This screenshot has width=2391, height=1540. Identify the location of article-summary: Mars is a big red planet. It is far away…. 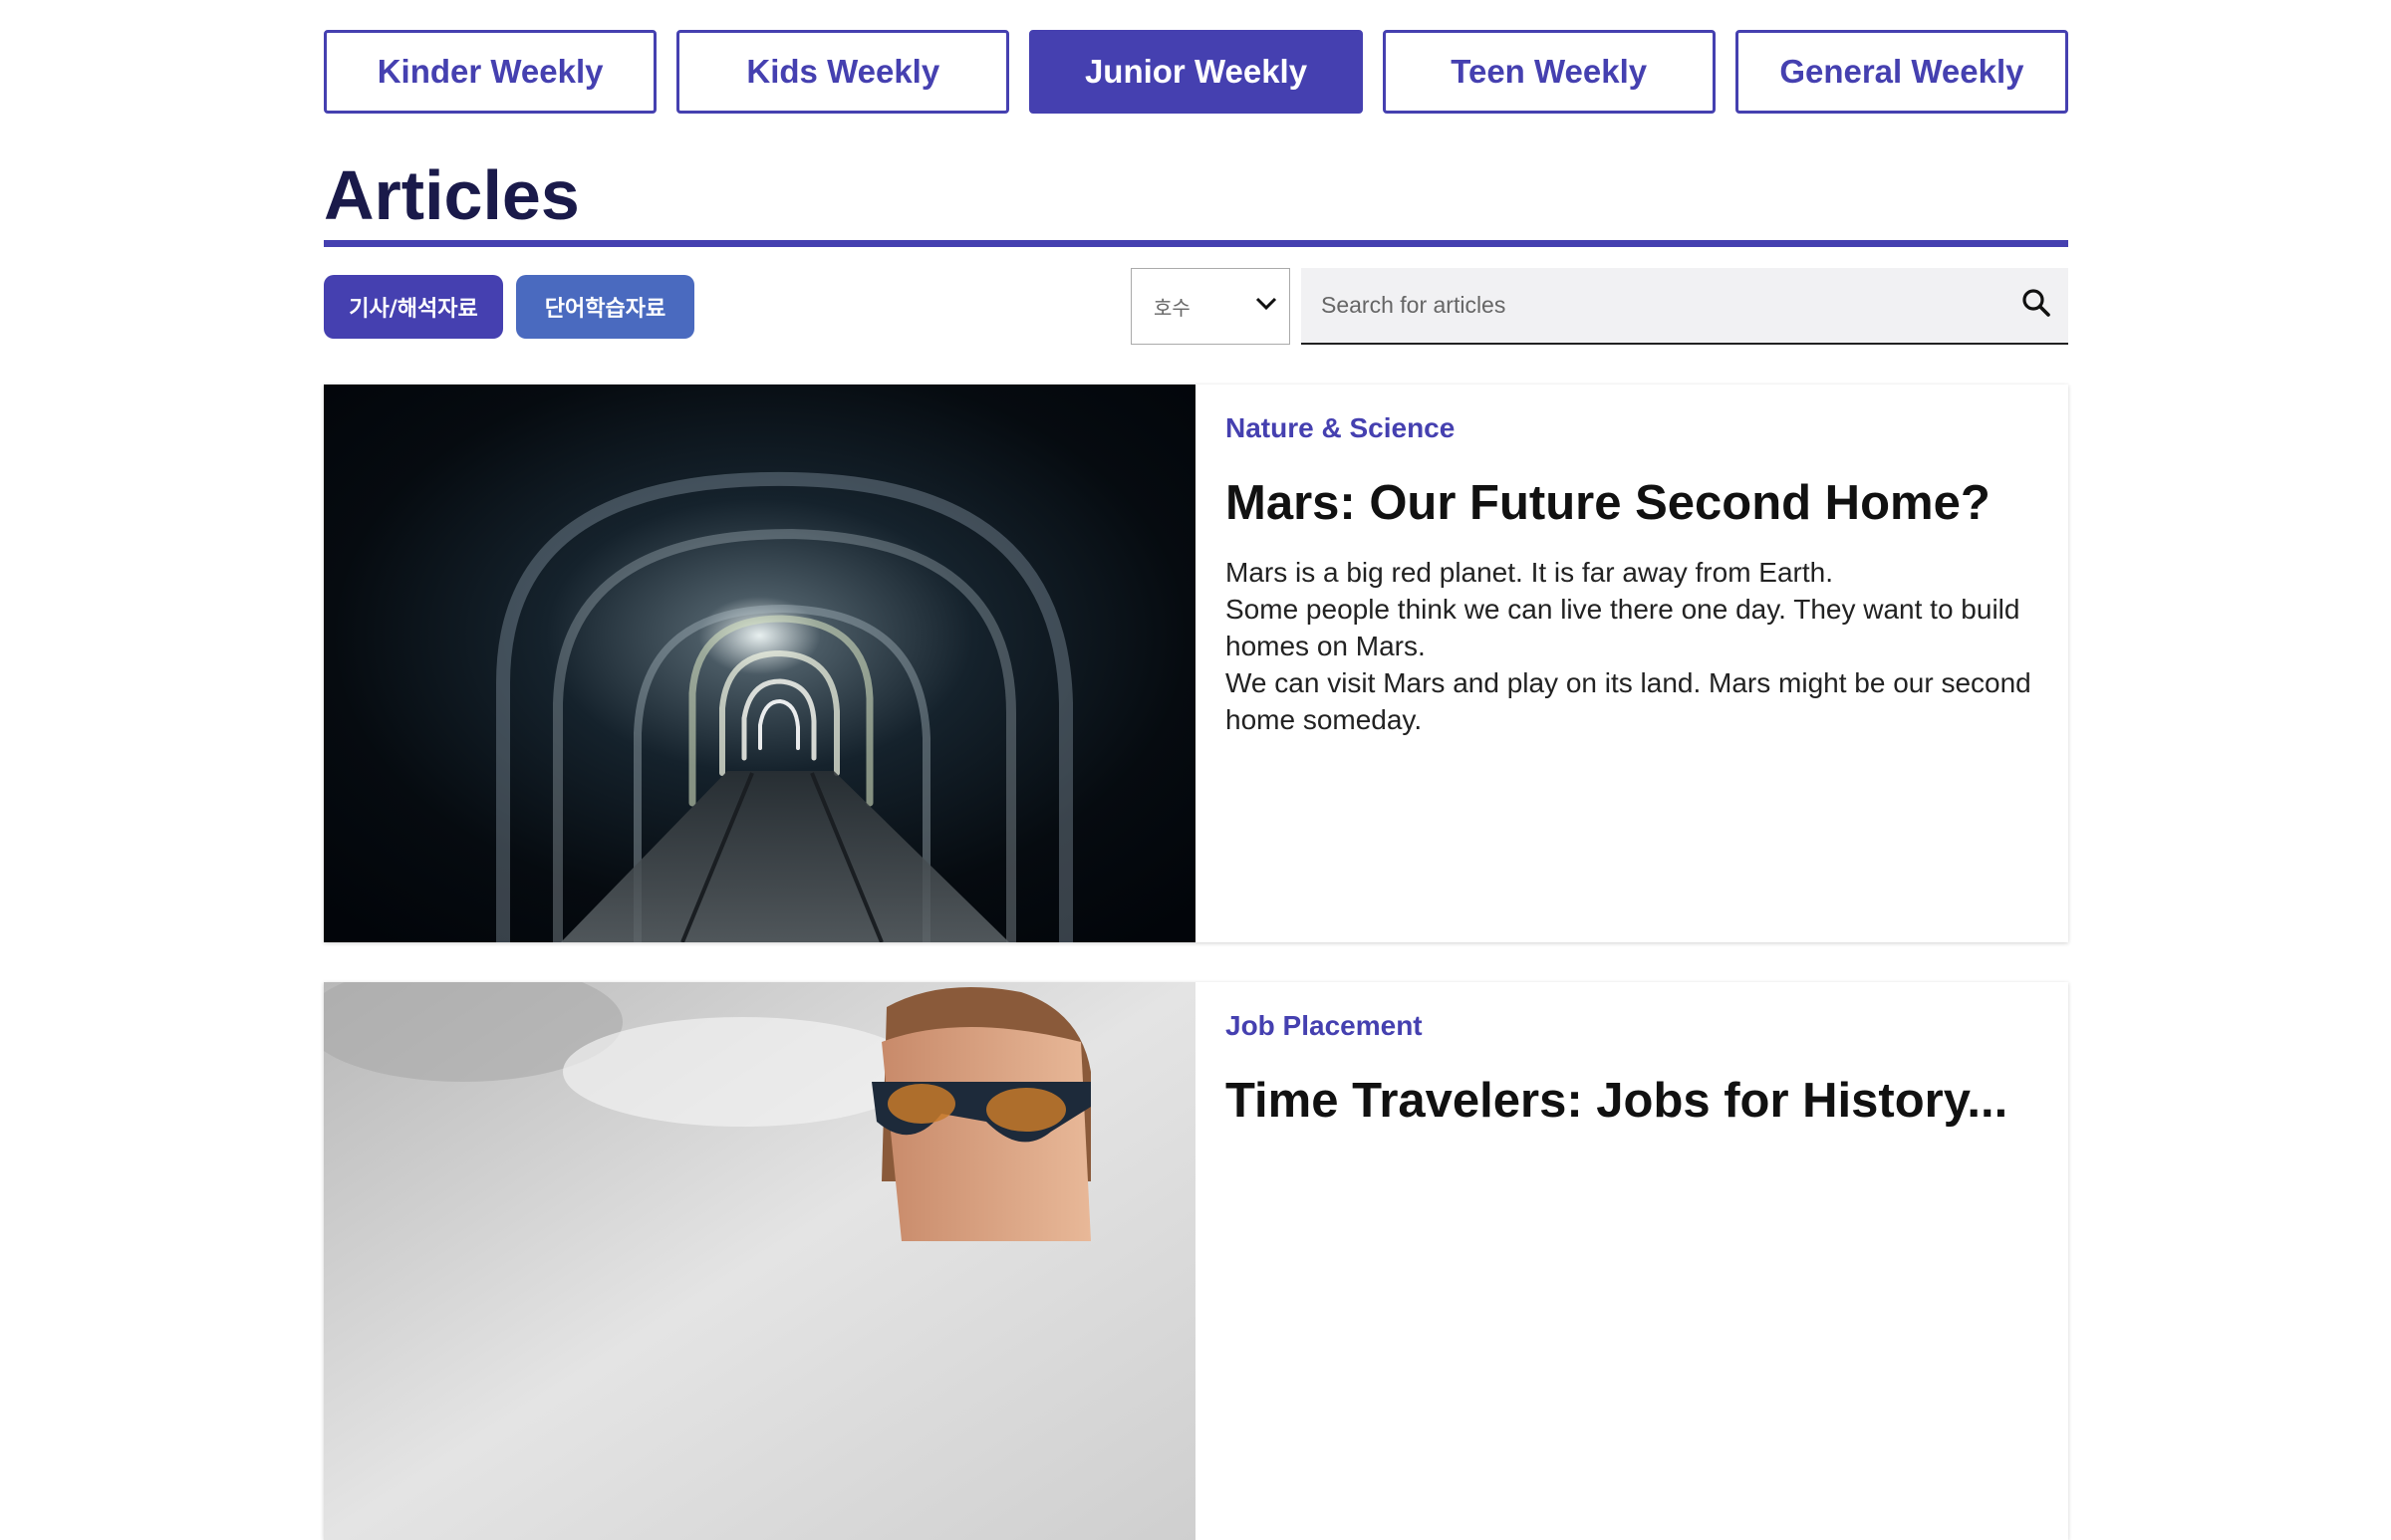
(1631, 646).